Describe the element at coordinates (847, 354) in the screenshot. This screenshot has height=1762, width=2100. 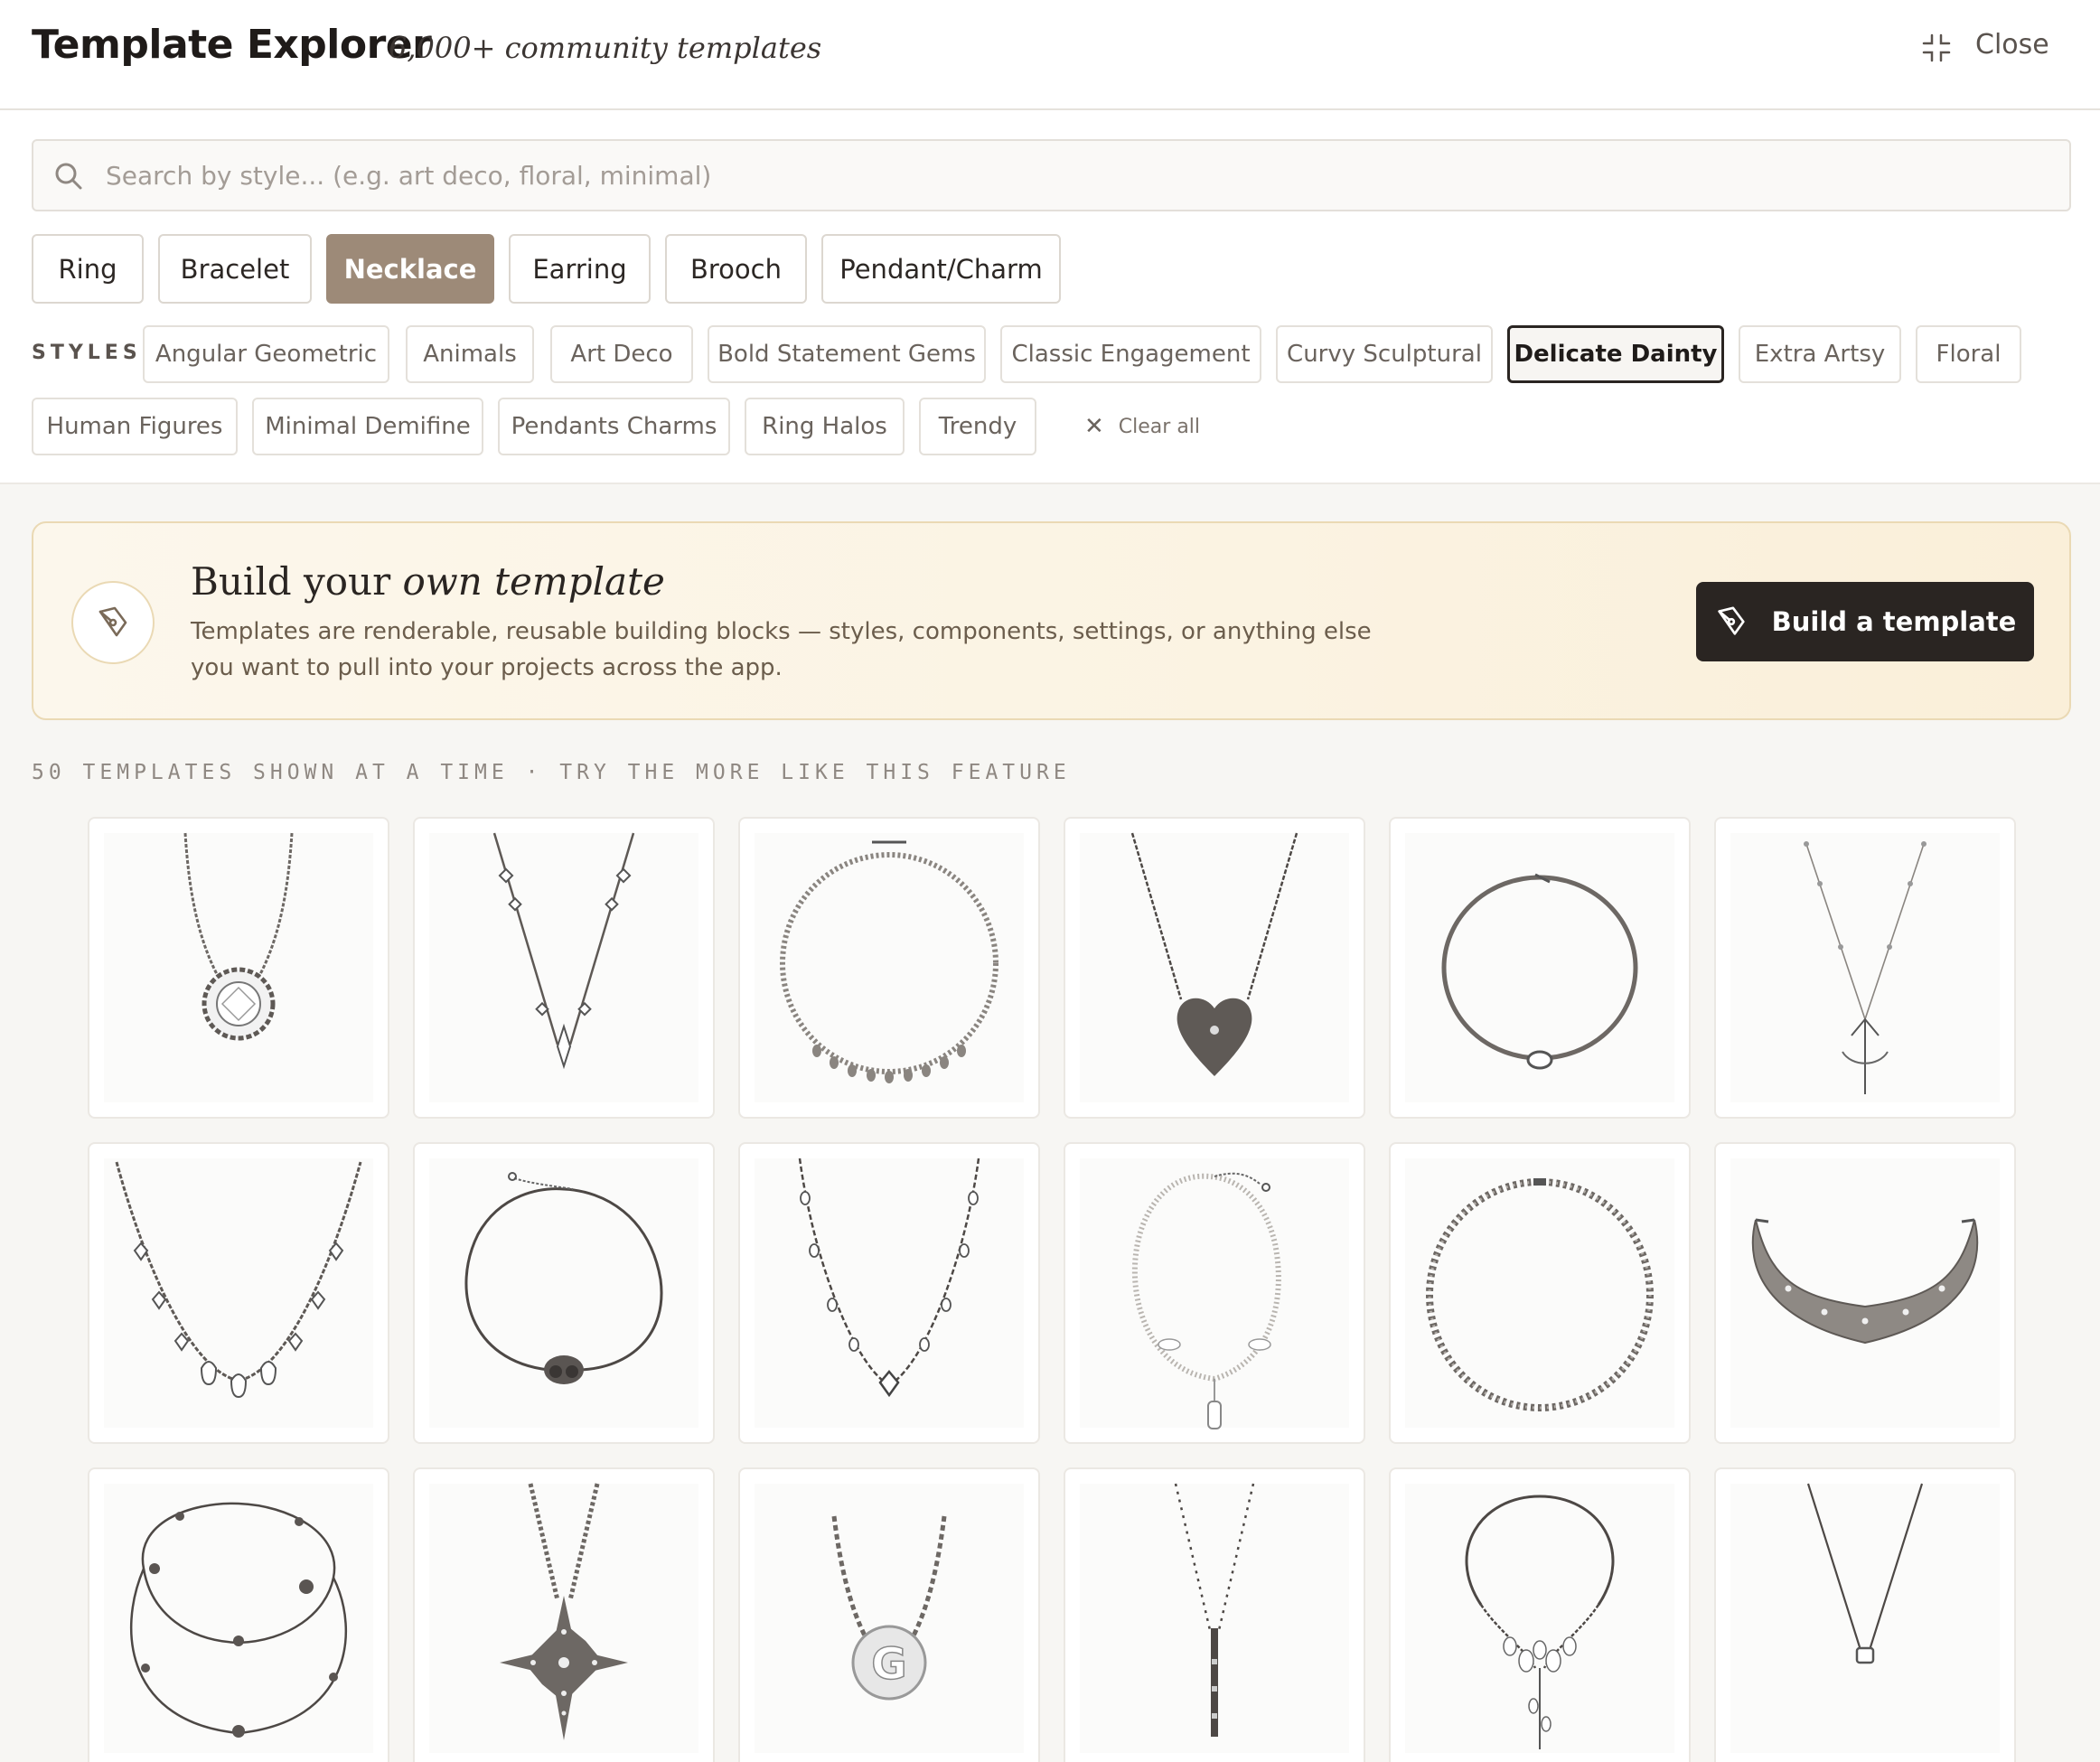
I see `style-bold-statement-gems: Bold Statement Gems` at that location.